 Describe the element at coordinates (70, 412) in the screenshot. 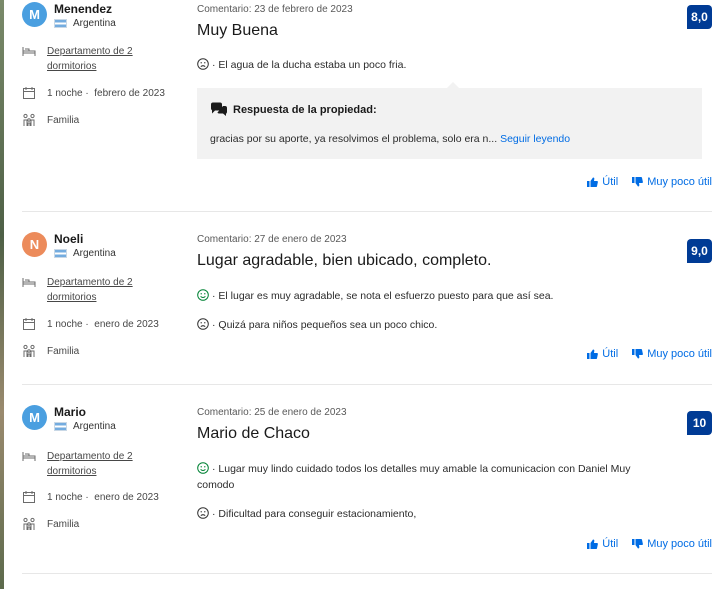

I see `reviewer-name: Mario` at that location.